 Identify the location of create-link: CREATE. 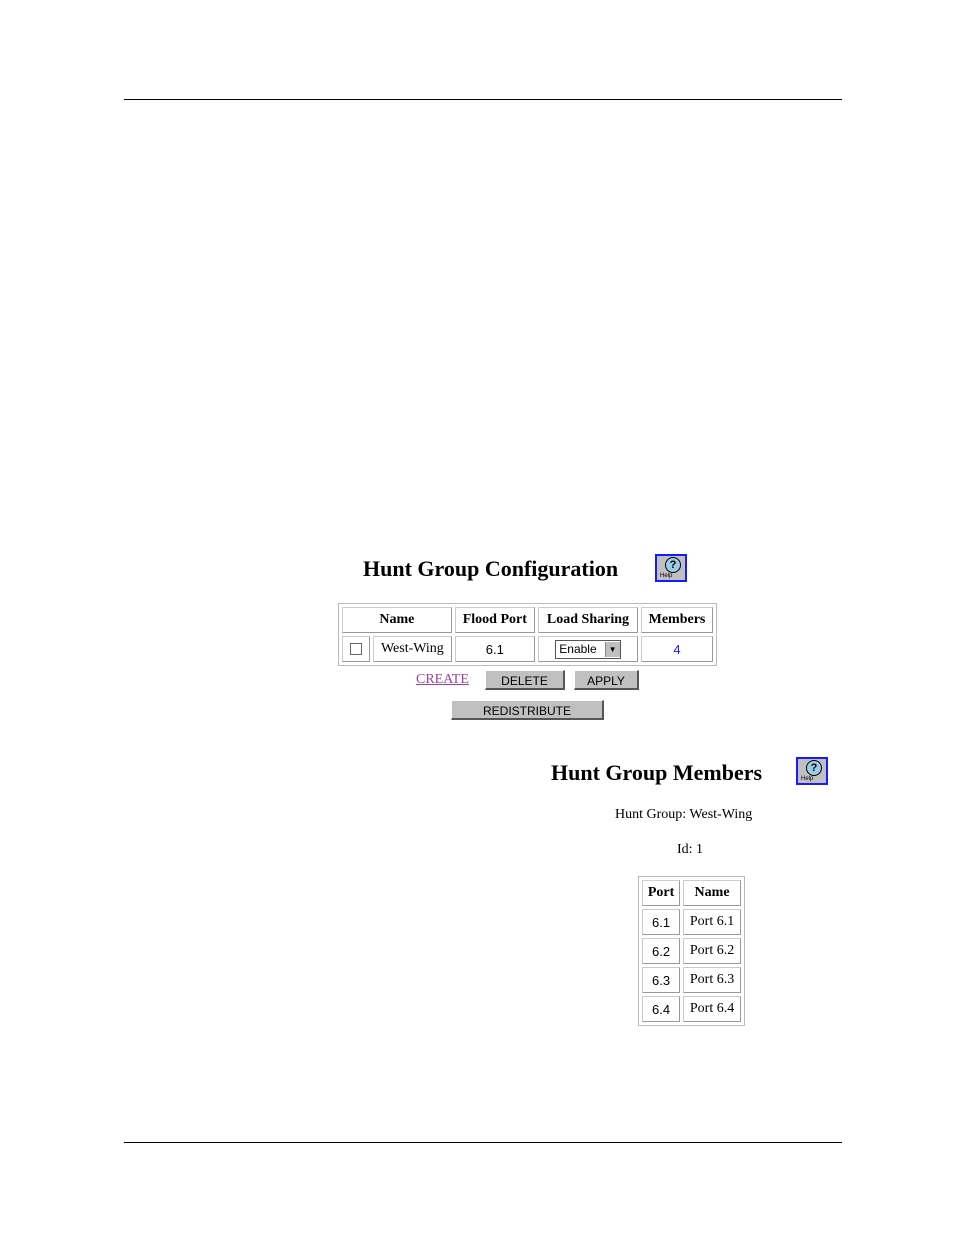
(442, 680).